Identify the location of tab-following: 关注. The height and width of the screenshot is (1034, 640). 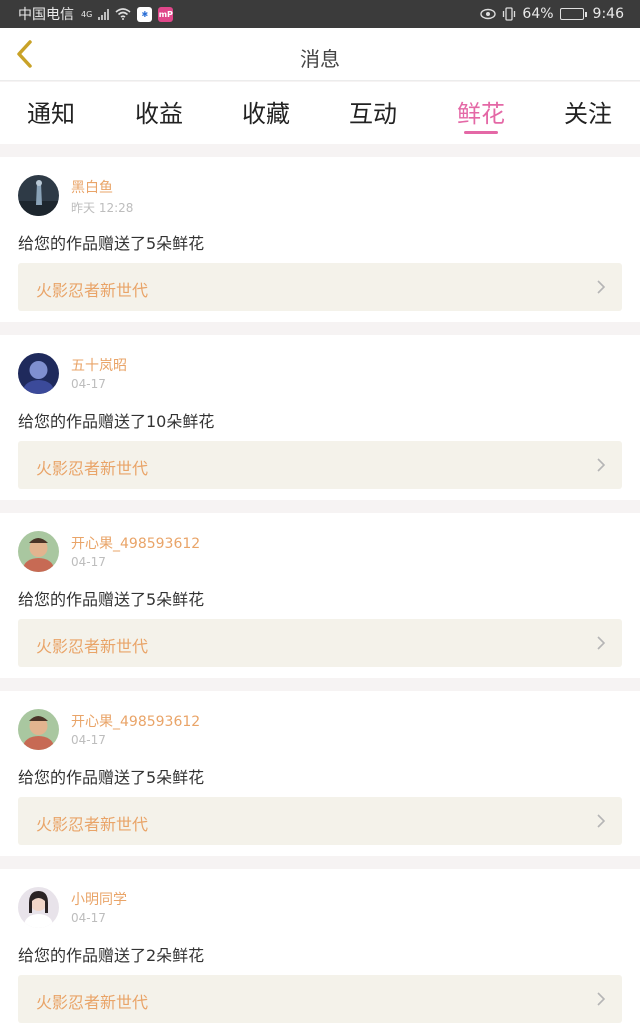
(588, 111).